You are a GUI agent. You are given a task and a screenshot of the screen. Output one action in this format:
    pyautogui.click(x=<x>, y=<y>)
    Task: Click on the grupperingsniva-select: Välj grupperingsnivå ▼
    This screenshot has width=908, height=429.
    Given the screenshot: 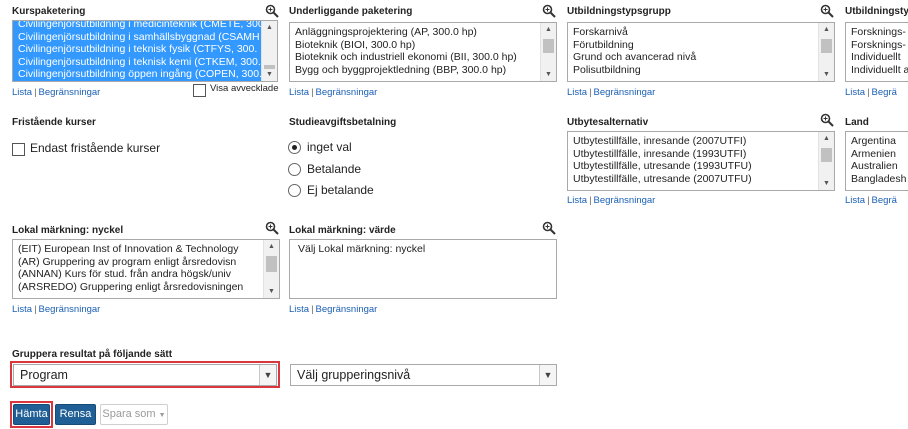 What is the action you would take?
    pyautogui.click(x=423, y=375)
    